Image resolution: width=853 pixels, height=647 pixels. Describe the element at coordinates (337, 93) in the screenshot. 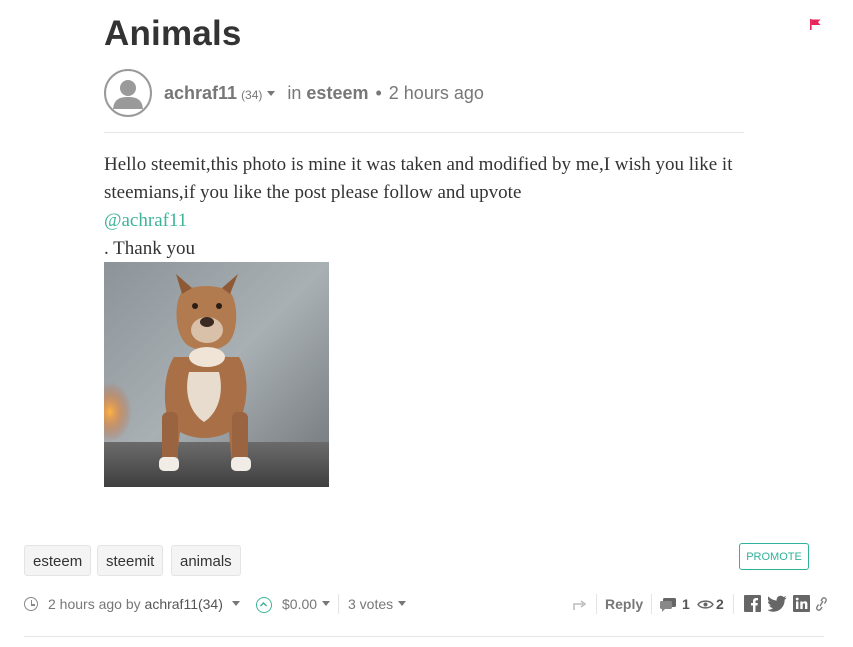

I see `community-link: esteem` at that location.